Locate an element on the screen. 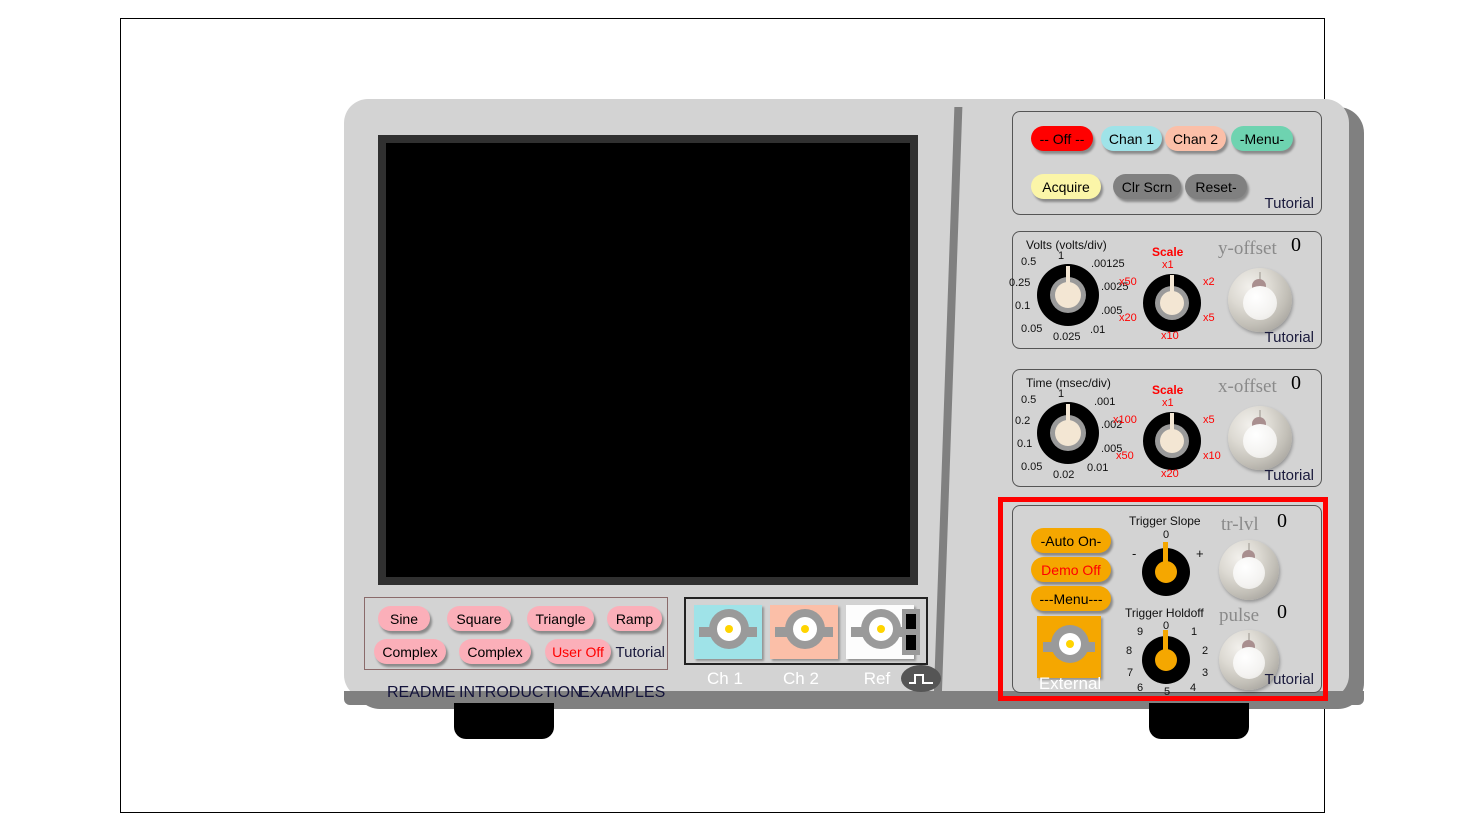  power-off-button: -- Off -- is located at coordinates (1062, 138).